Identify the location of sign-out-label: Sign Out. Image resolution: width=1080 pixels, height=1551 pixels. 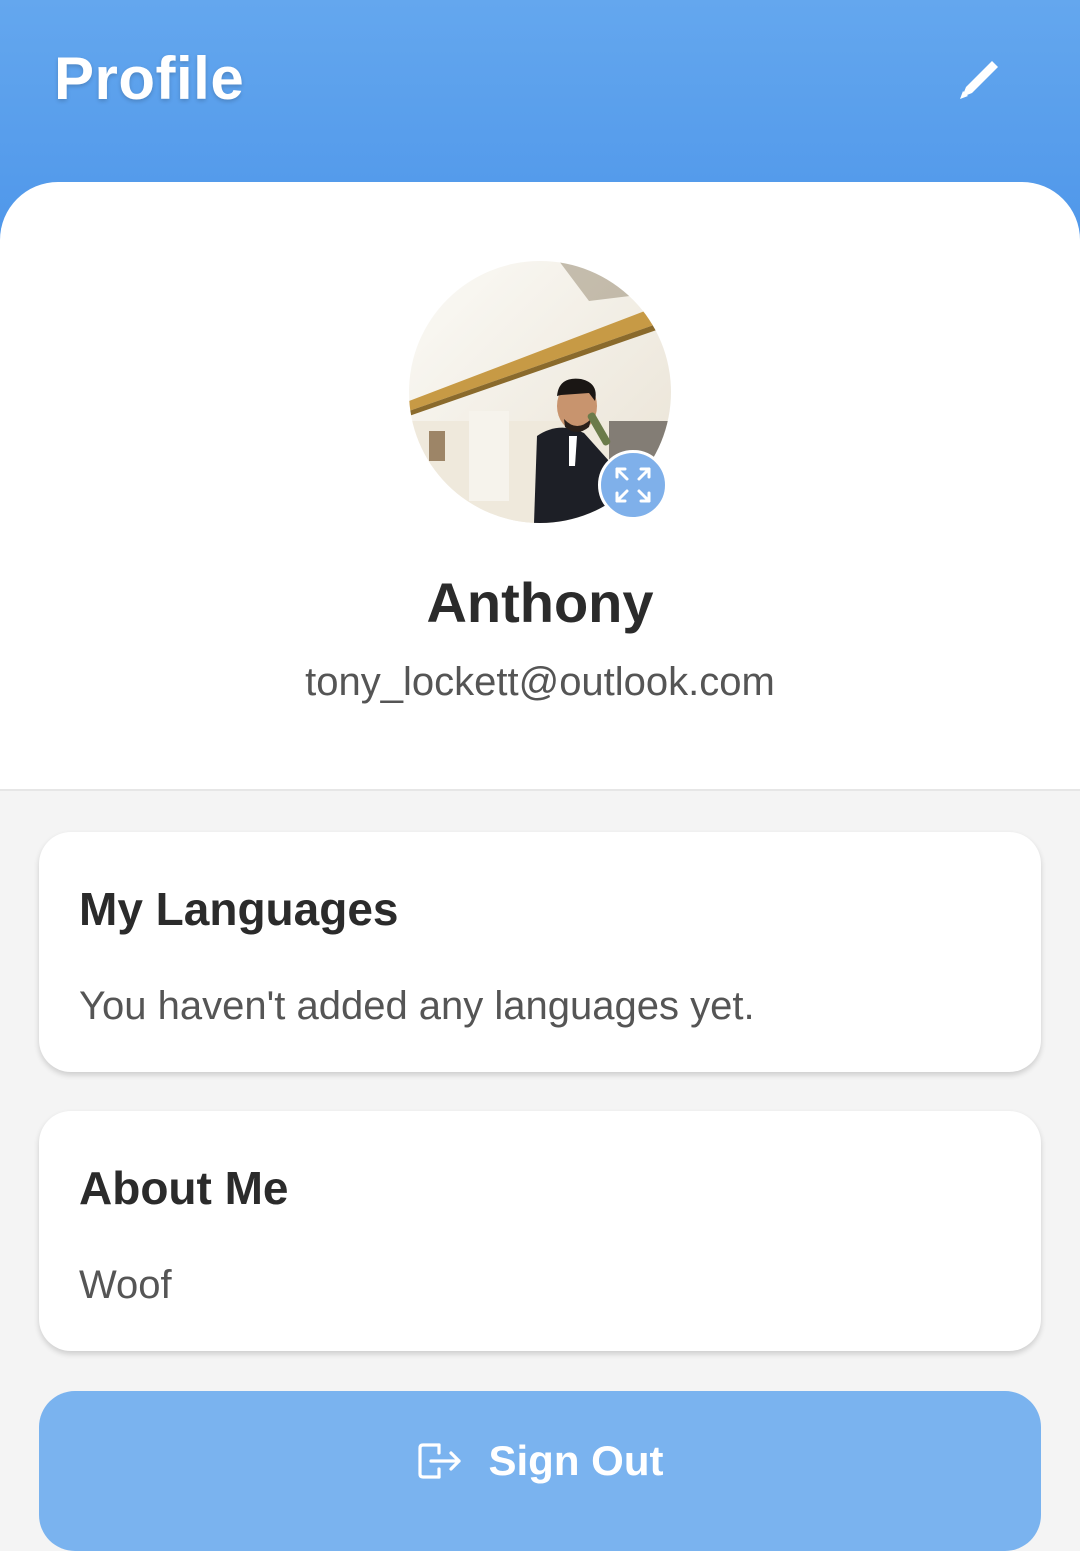
(576, 1460).